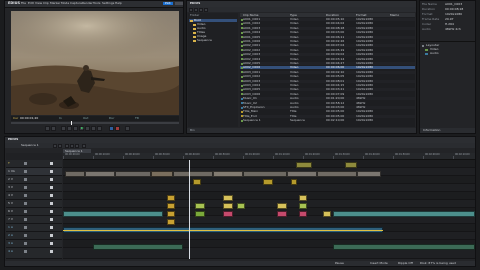 This screenshot has width=480, height=270. I want to click on bin-add-clip-button, so click(196, 9).